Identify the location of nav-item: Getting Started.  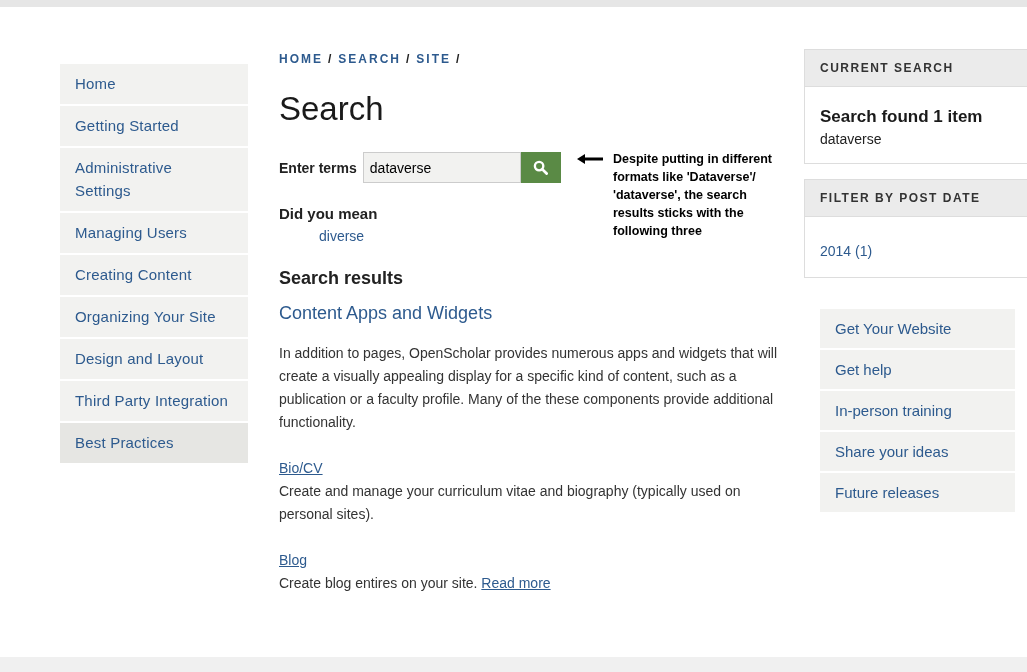
(154, 126).